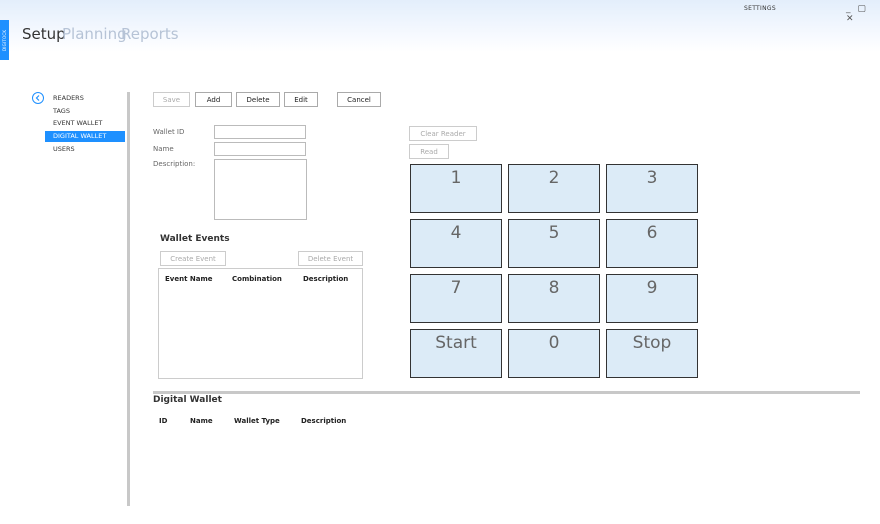 Image resolution: width=880 pixels, height=524 pixels. What do you see at coordinates (652, 188) in the screenshot?
I see `keypad-key-3: 3` at bounding box center [652, 188].